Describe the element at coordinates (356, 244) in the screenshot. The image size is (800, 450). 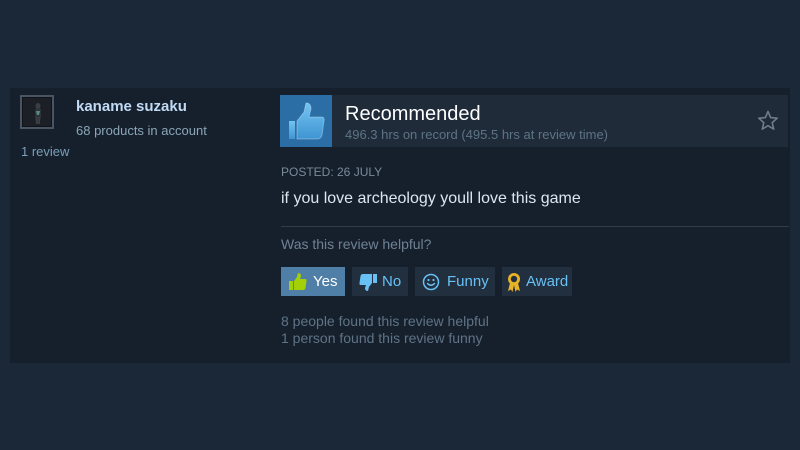
I see `helpful-question: Was this review helpful?` at that location.